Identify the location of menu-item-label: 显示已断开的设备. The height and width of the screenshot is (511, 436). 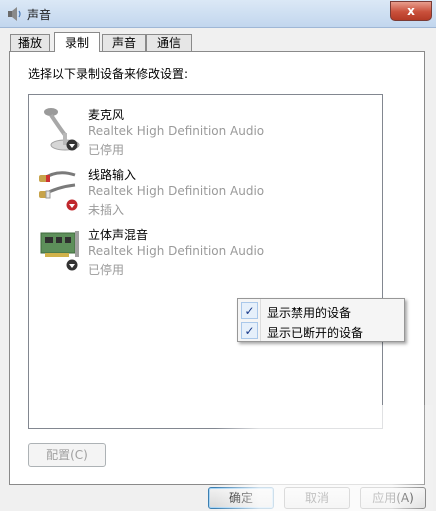
(315, 333).